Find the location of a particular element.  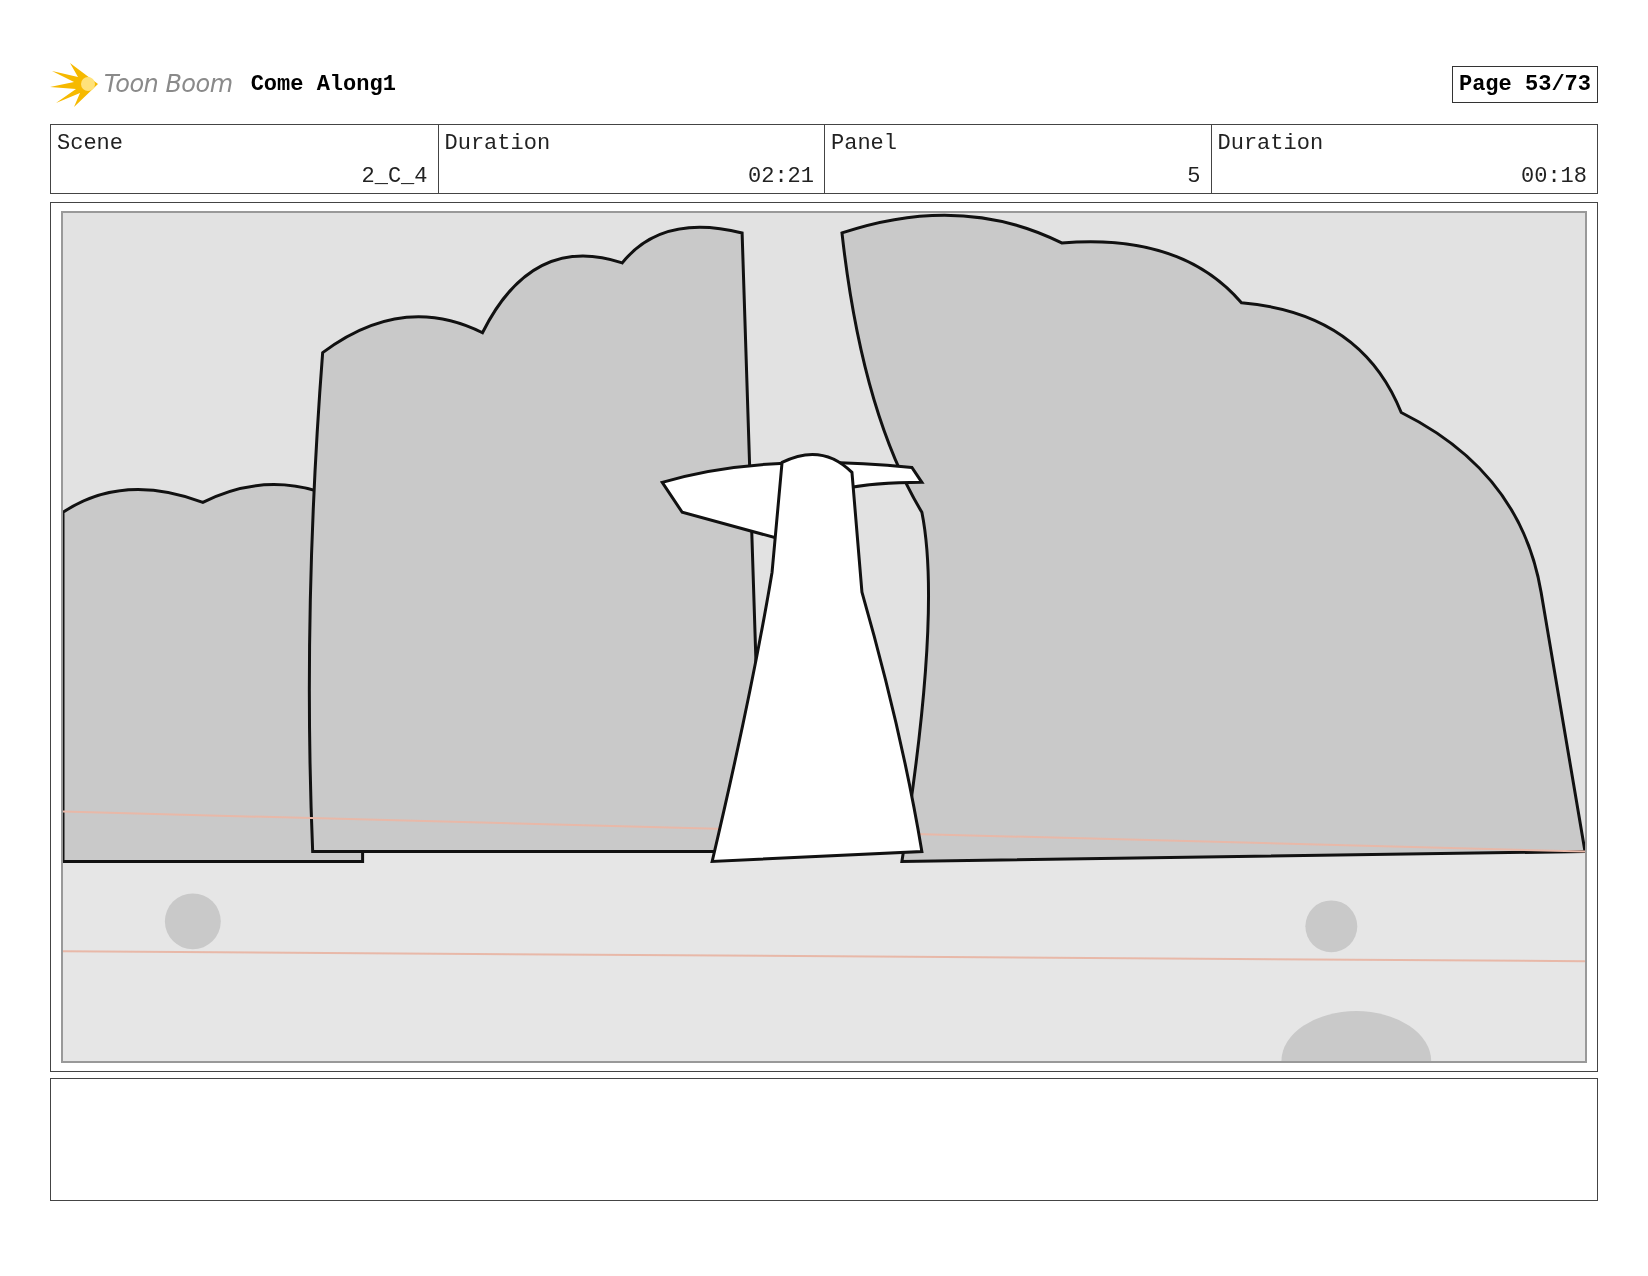

column-heading: Scene is located at coordinates (90, 143).